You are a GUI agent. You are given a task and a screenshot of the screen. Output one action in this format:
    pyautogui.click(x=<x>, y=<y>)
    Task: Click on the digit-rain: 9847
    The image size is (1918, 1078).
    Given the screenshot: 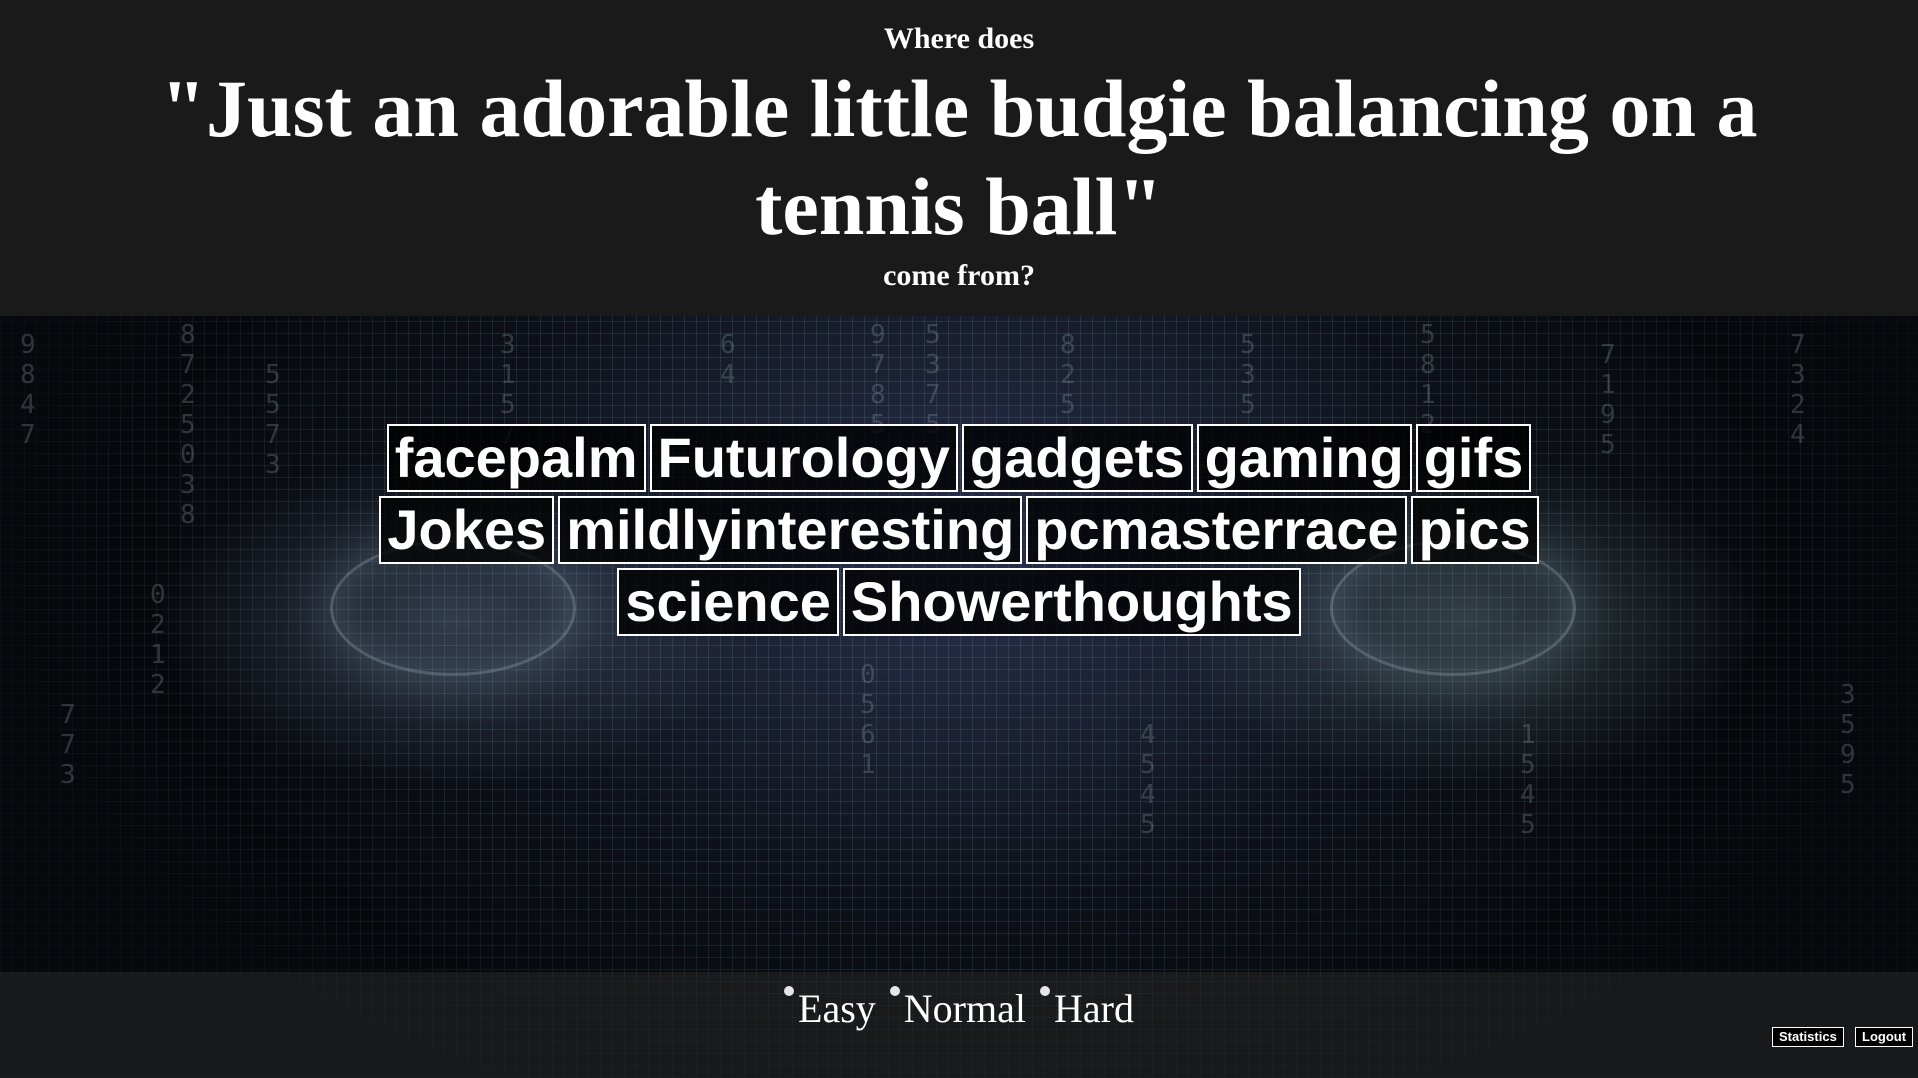 What is the action you would take?
    pyautogui.click(x=28, y=390)
    